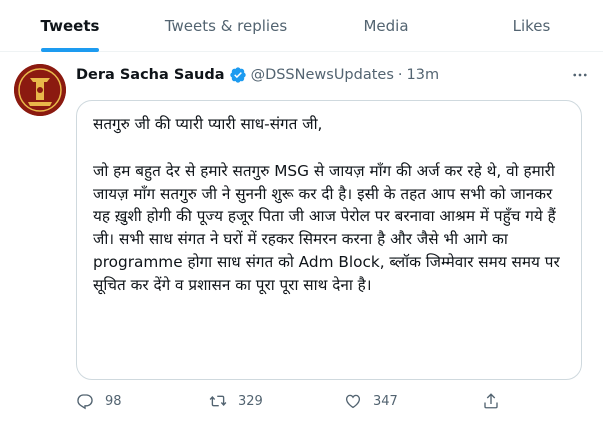 This screenshot has width=603, height=427. What do you see at coordinates (238, 75) in the screenshot?
I see `verified-badge-icon` at bounding box center [238, 75].